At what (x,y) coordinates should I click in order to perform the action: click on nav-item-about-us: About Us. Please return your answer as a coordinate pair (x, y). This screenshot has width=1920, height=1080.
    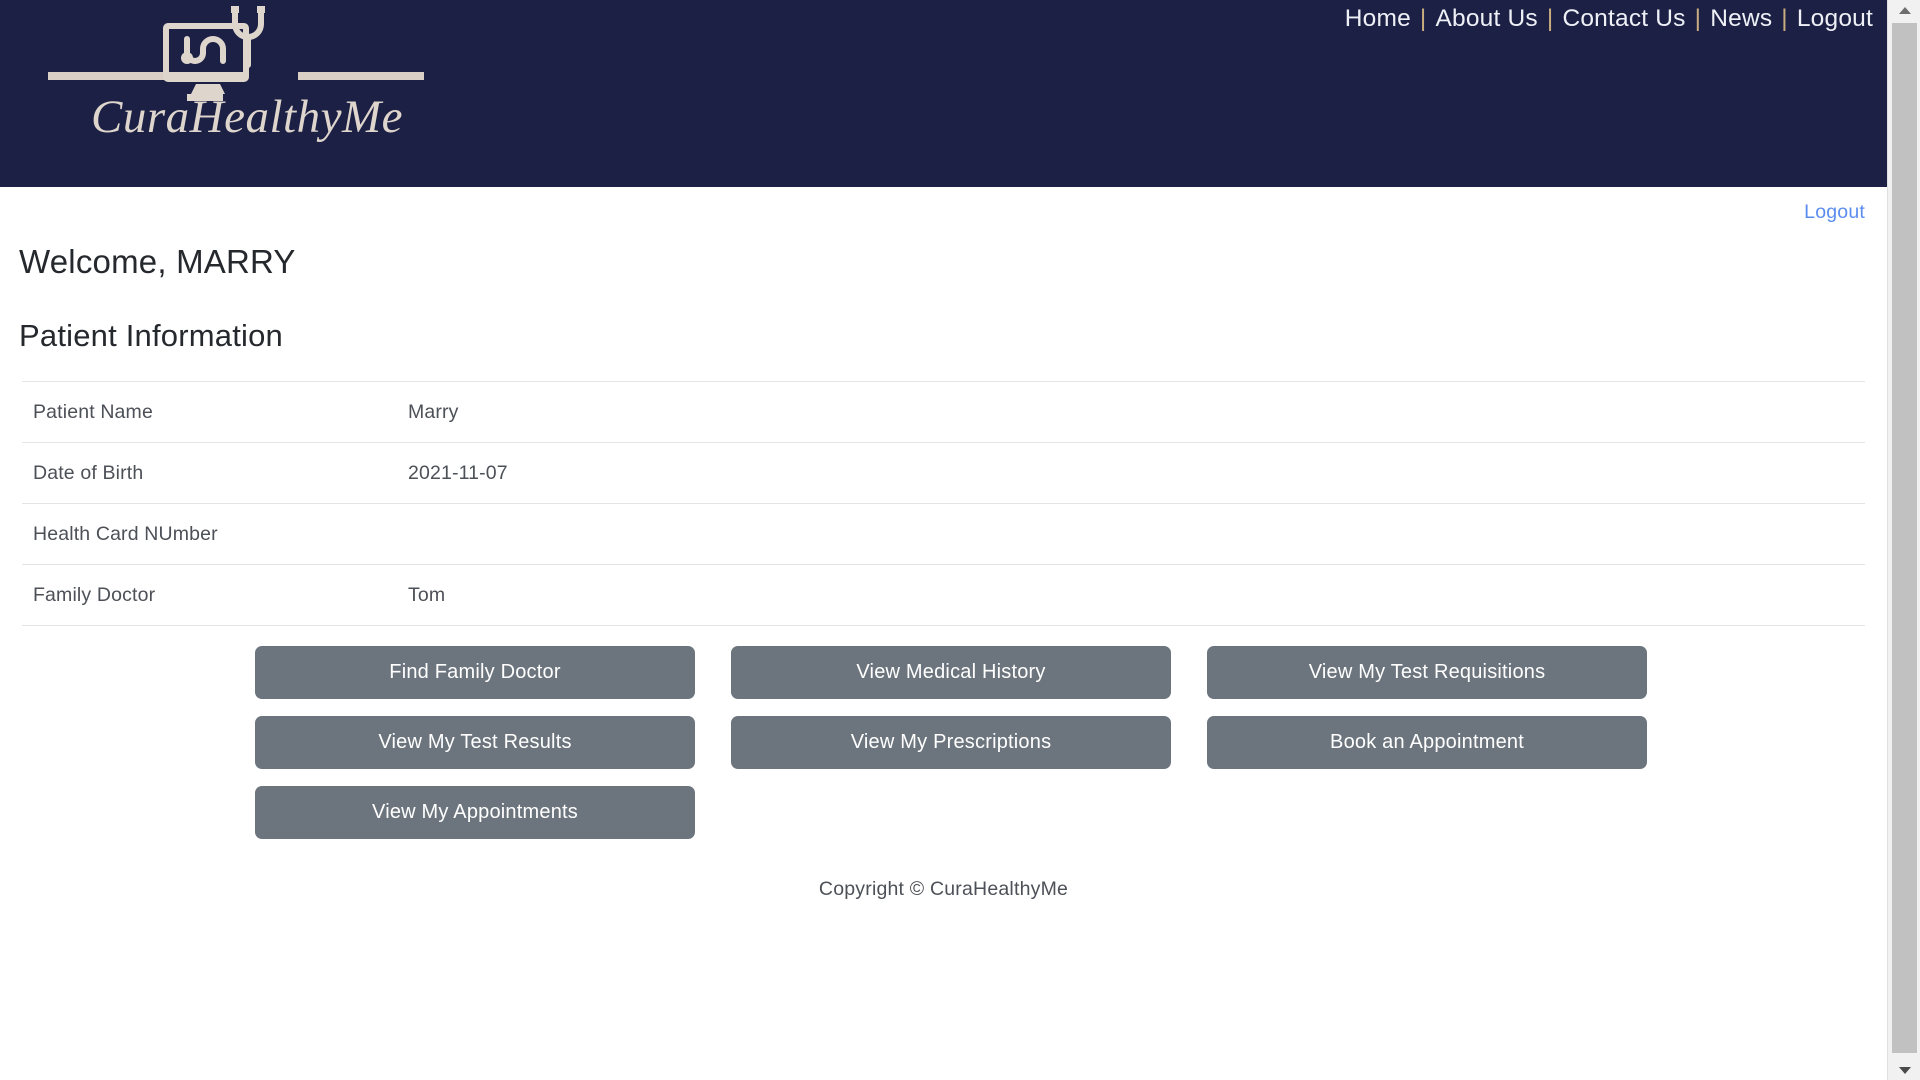
    Looking at the image, I should click on (1486, 19).